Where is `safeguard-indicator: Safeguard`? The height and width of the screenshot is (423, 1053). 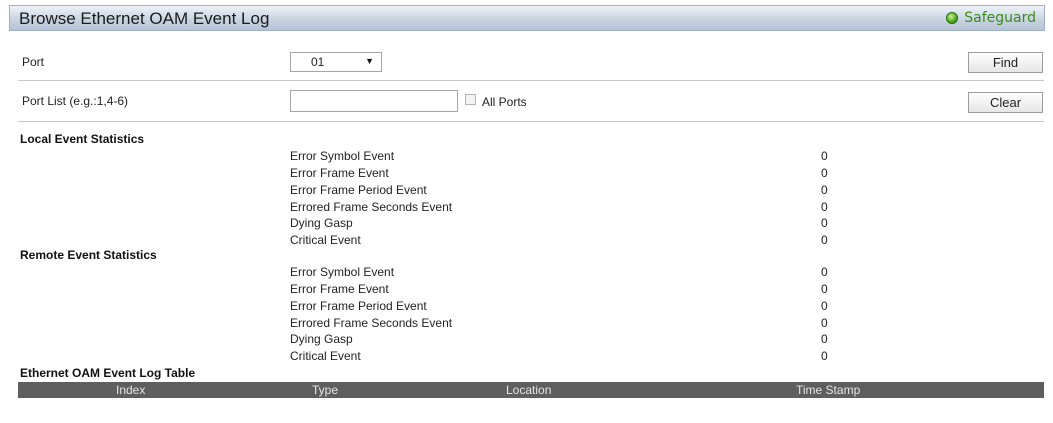 safeguard-indicator: Safeguard is located at coordinates (991, 18).